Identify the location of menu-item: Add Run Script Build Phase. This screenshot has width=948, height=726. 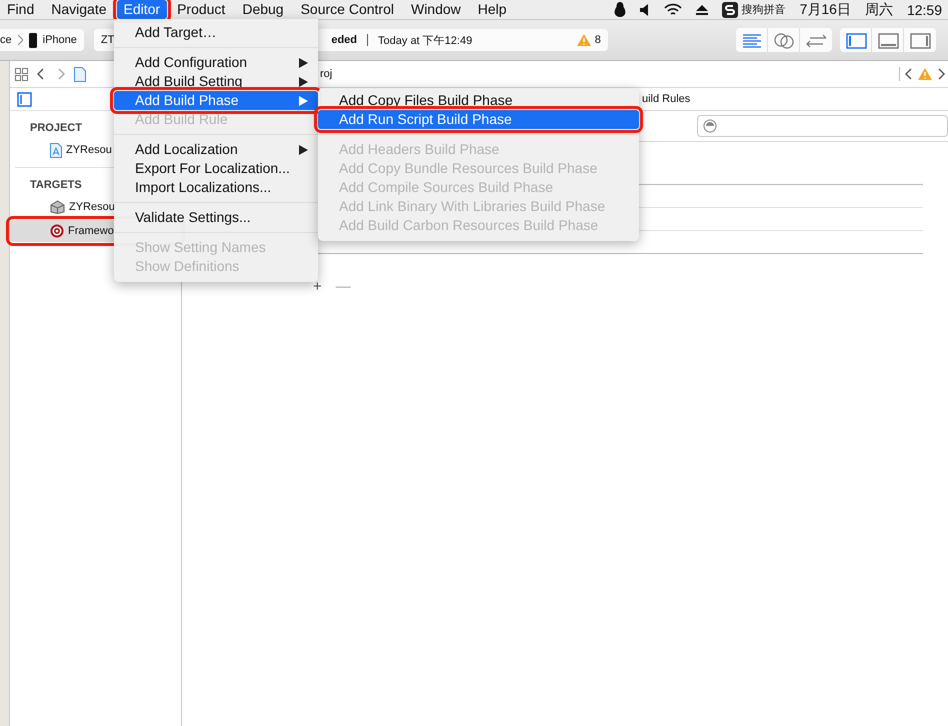
(478, 119).